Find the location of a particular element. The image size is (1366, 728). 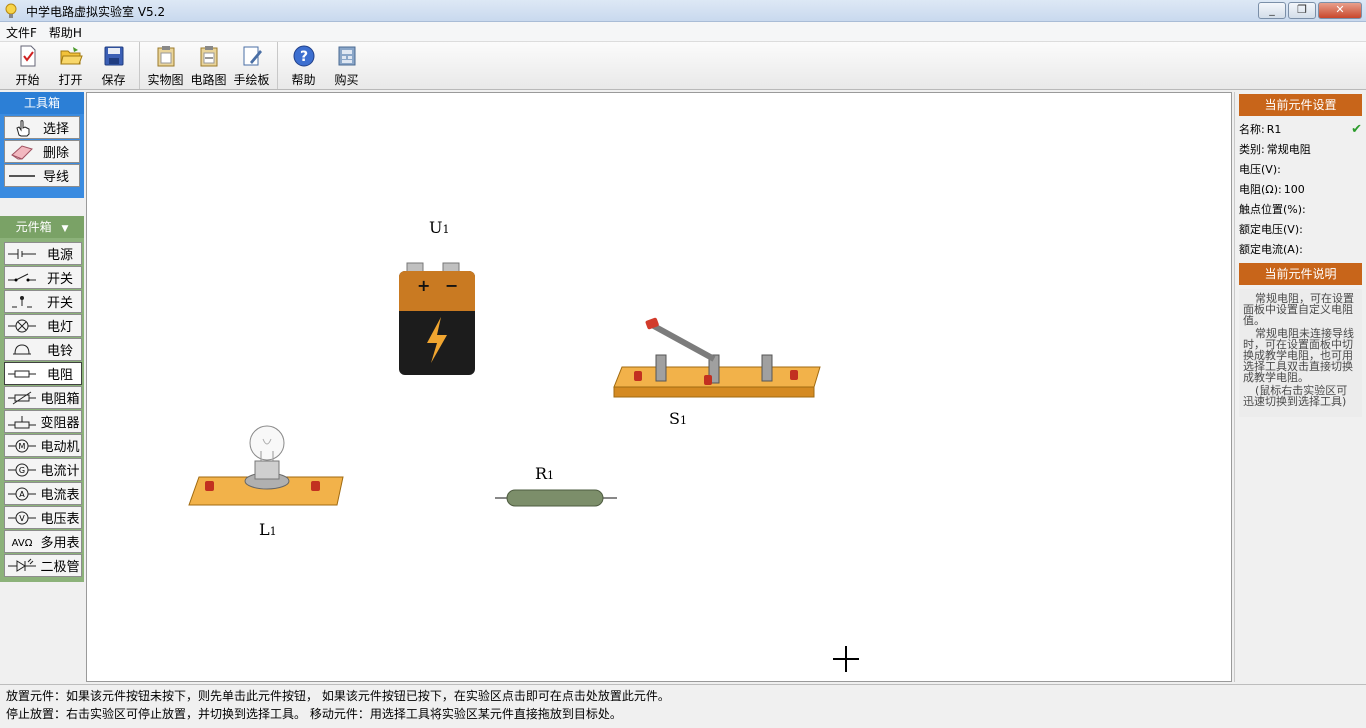

circuit-diagram-button: 电路图 is located at coordinates (208, 65).